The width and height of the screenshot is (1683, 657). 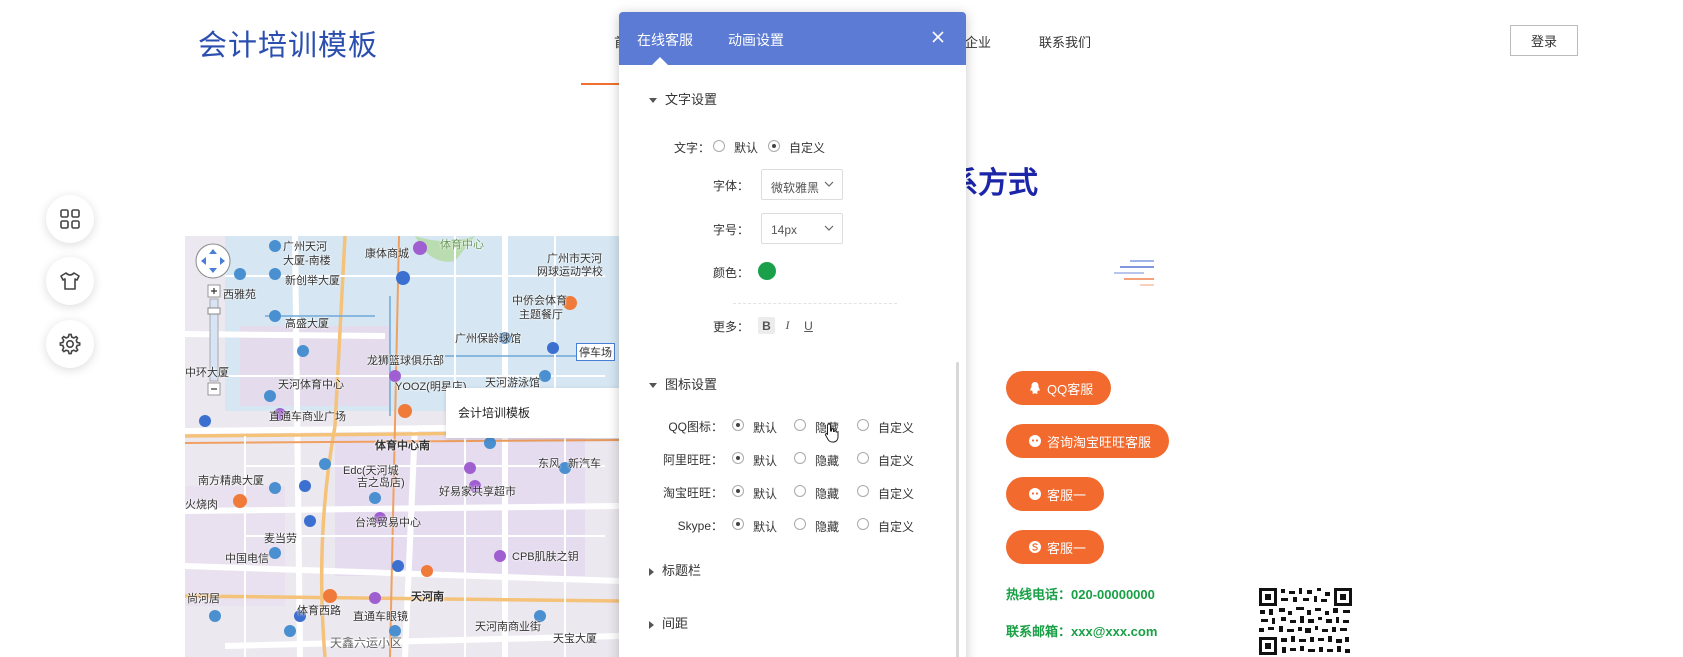 What do you see at coordinates (831, 433) in the screenshot?
I see `hand-cursor-icon` at bounding box center [831, 433].